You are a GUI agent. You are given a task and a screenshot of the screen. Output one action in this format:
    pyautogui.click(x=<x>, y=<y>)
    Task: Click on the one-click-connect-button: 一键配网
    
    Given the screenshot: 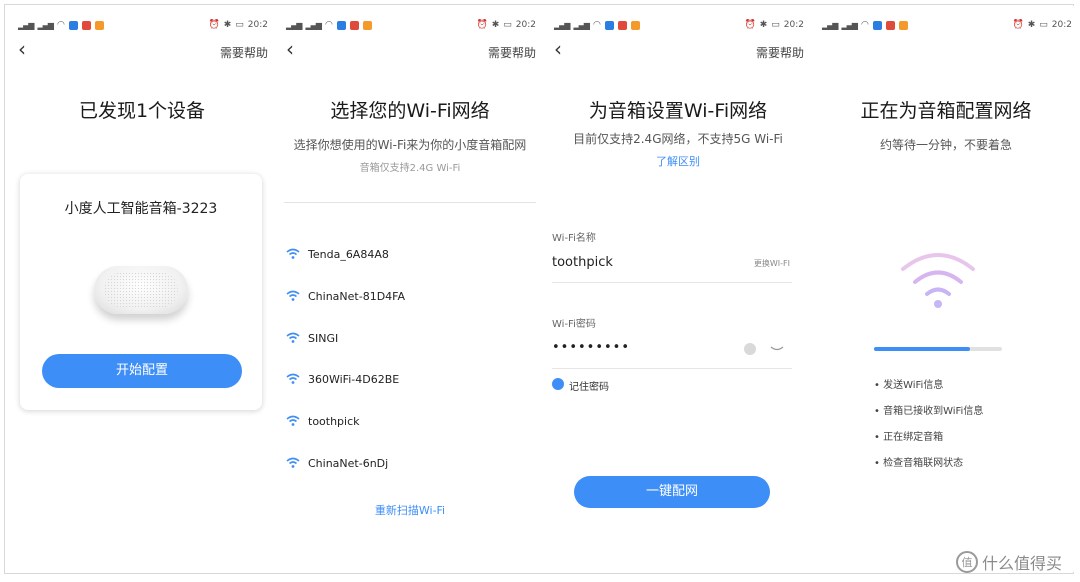 What is the action you would take?
    pyautogui.click(x=672, y=492)
    